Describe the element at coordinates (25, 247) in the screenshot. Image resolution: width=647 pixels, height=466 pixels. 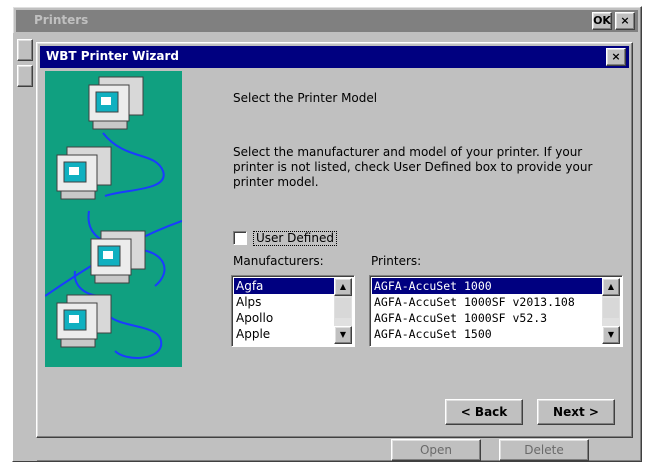
I see `printers-left-strip` at that location.